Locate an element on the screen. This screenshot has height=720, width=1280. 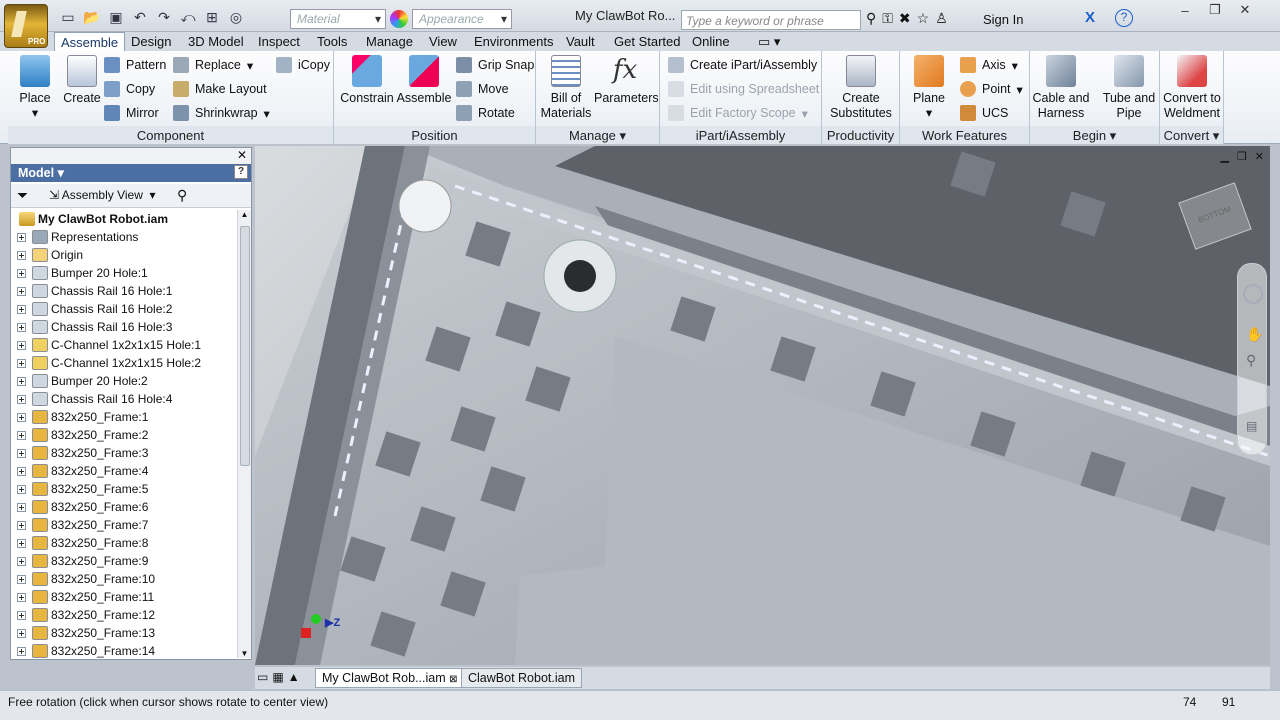
create-ipart-button: Create iPart/iAssembly is located at coordinates (742, 65).